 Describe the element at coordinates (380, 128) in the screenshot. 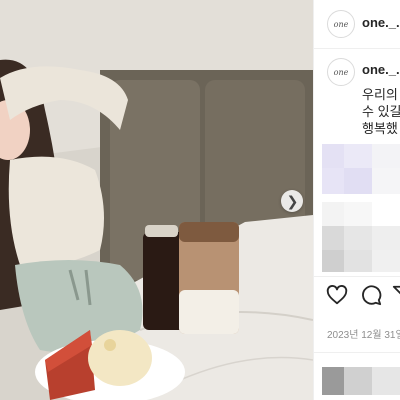

I see `caption-line-3: 행복했` at that location.